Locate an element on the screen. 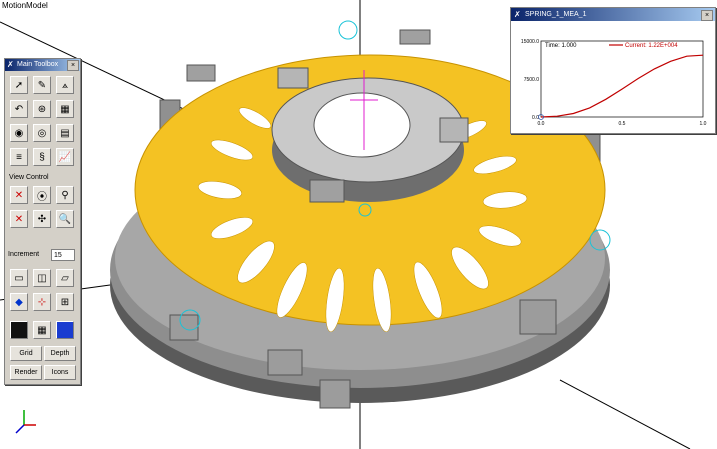 This screenshot has width=717, height=449. triad-button: ⊹ is located at coordinates (42, 302).